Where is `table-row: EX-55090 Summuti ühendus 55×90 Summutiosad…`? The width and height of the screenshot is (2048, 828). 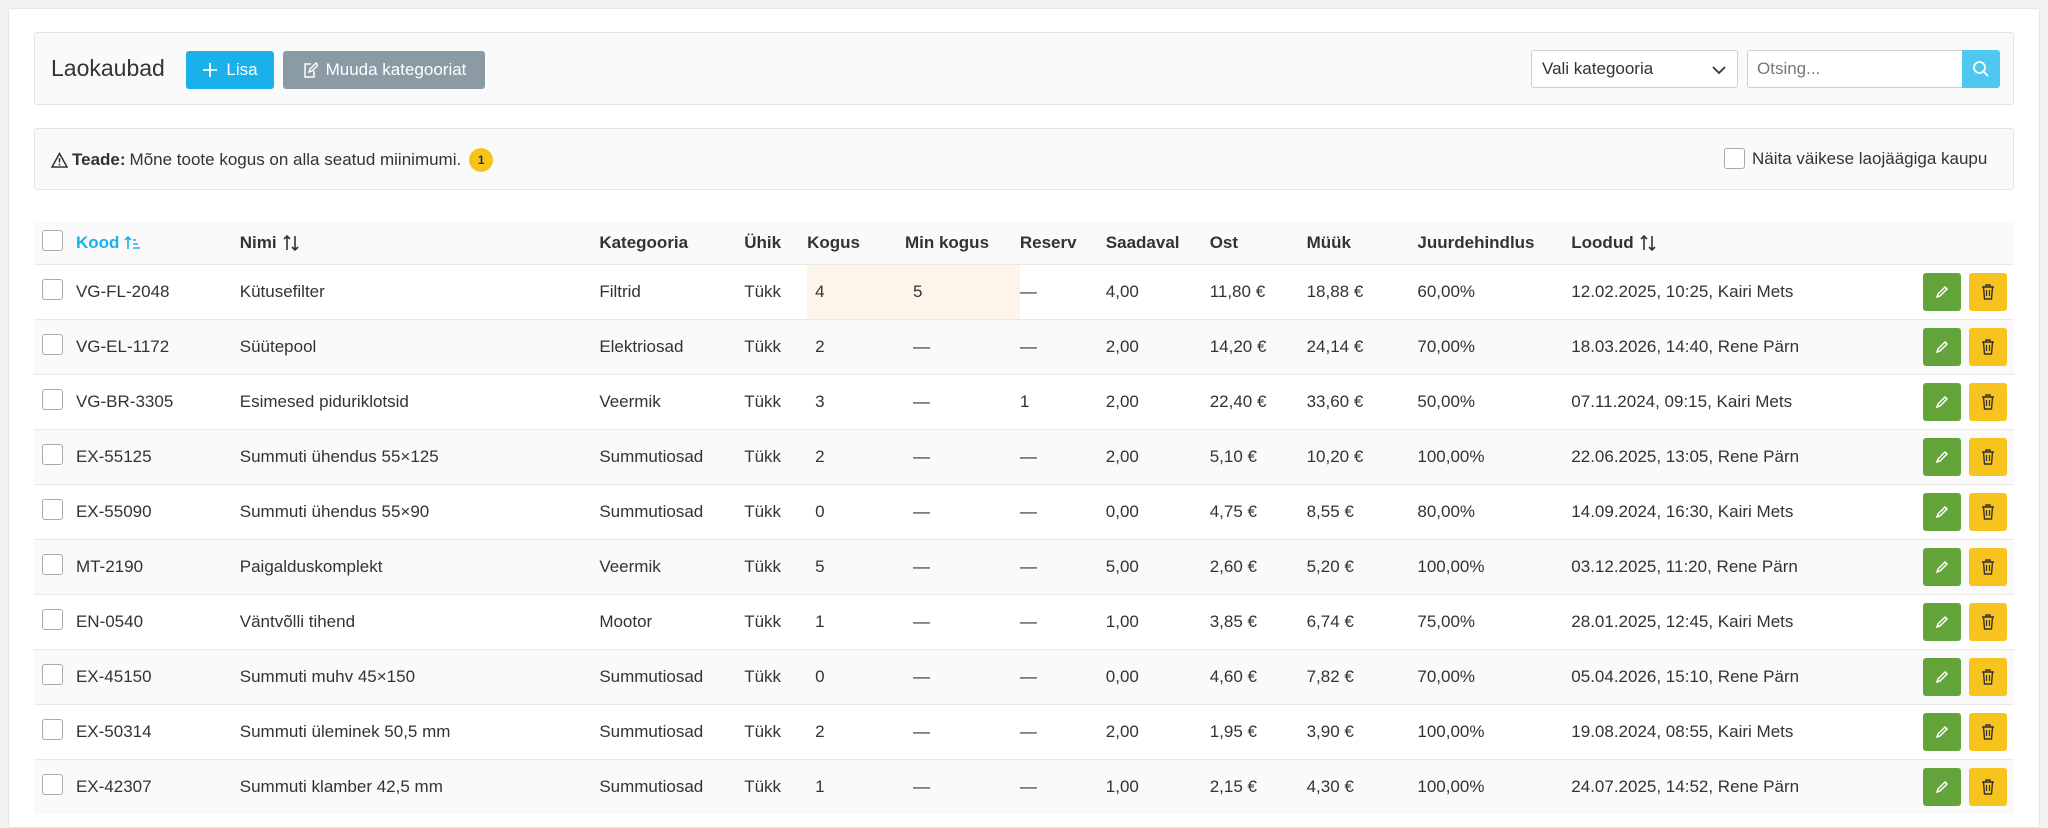 table-row: EX-55090 Summuti ühendus 55×90 Summutiosad… is located at coordinates (1024, 511).